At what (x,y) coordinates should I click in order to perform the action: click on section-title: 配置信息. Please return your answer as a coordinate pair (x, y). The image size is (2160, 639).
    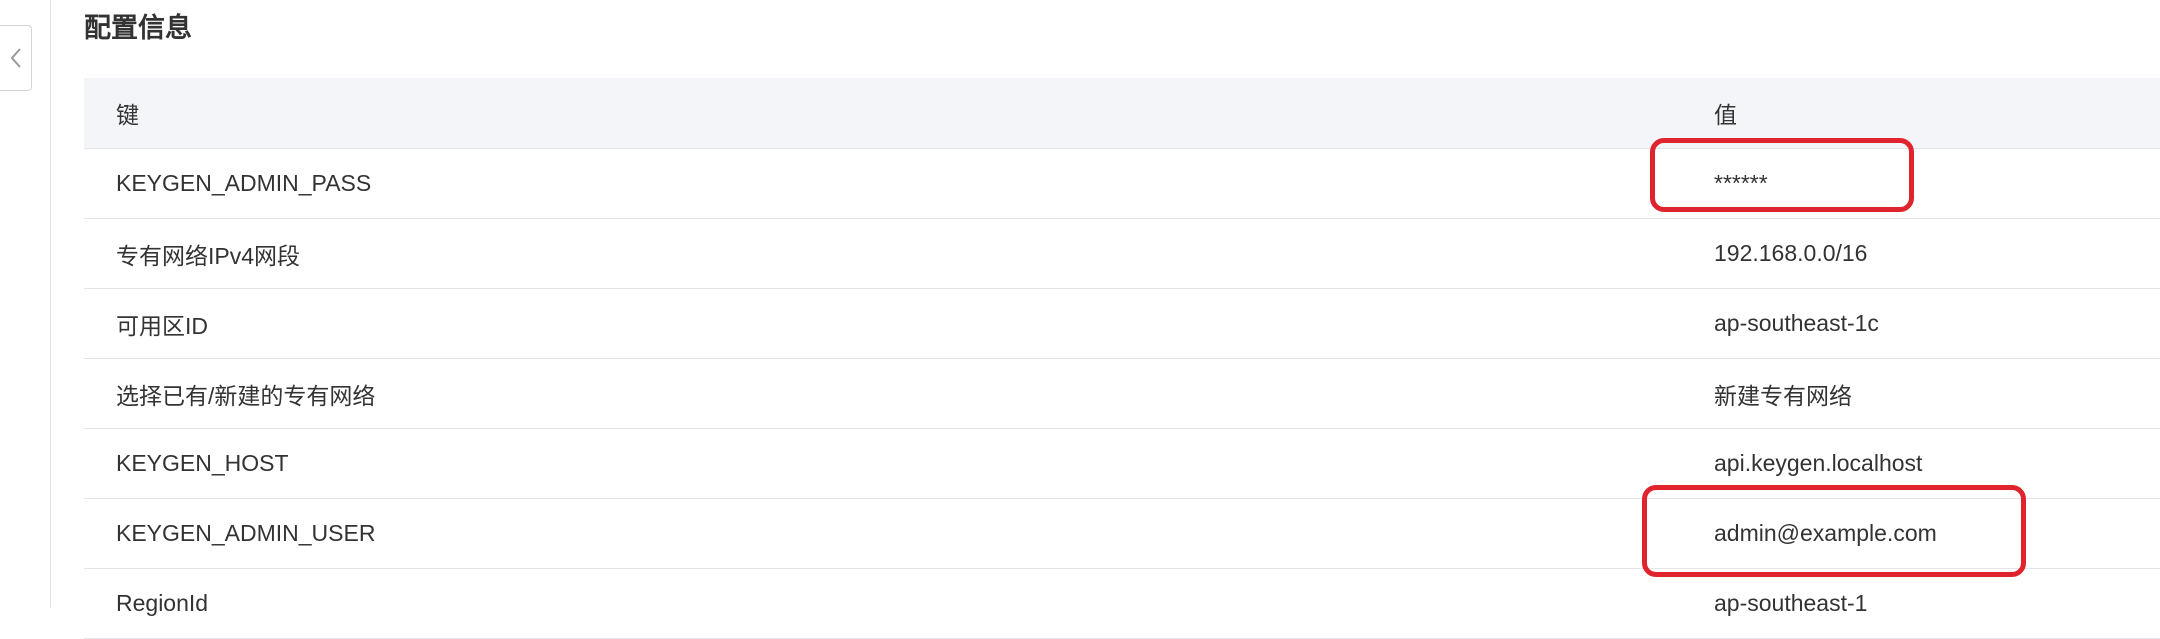
    Looking at the image, I should click on (138, 28).